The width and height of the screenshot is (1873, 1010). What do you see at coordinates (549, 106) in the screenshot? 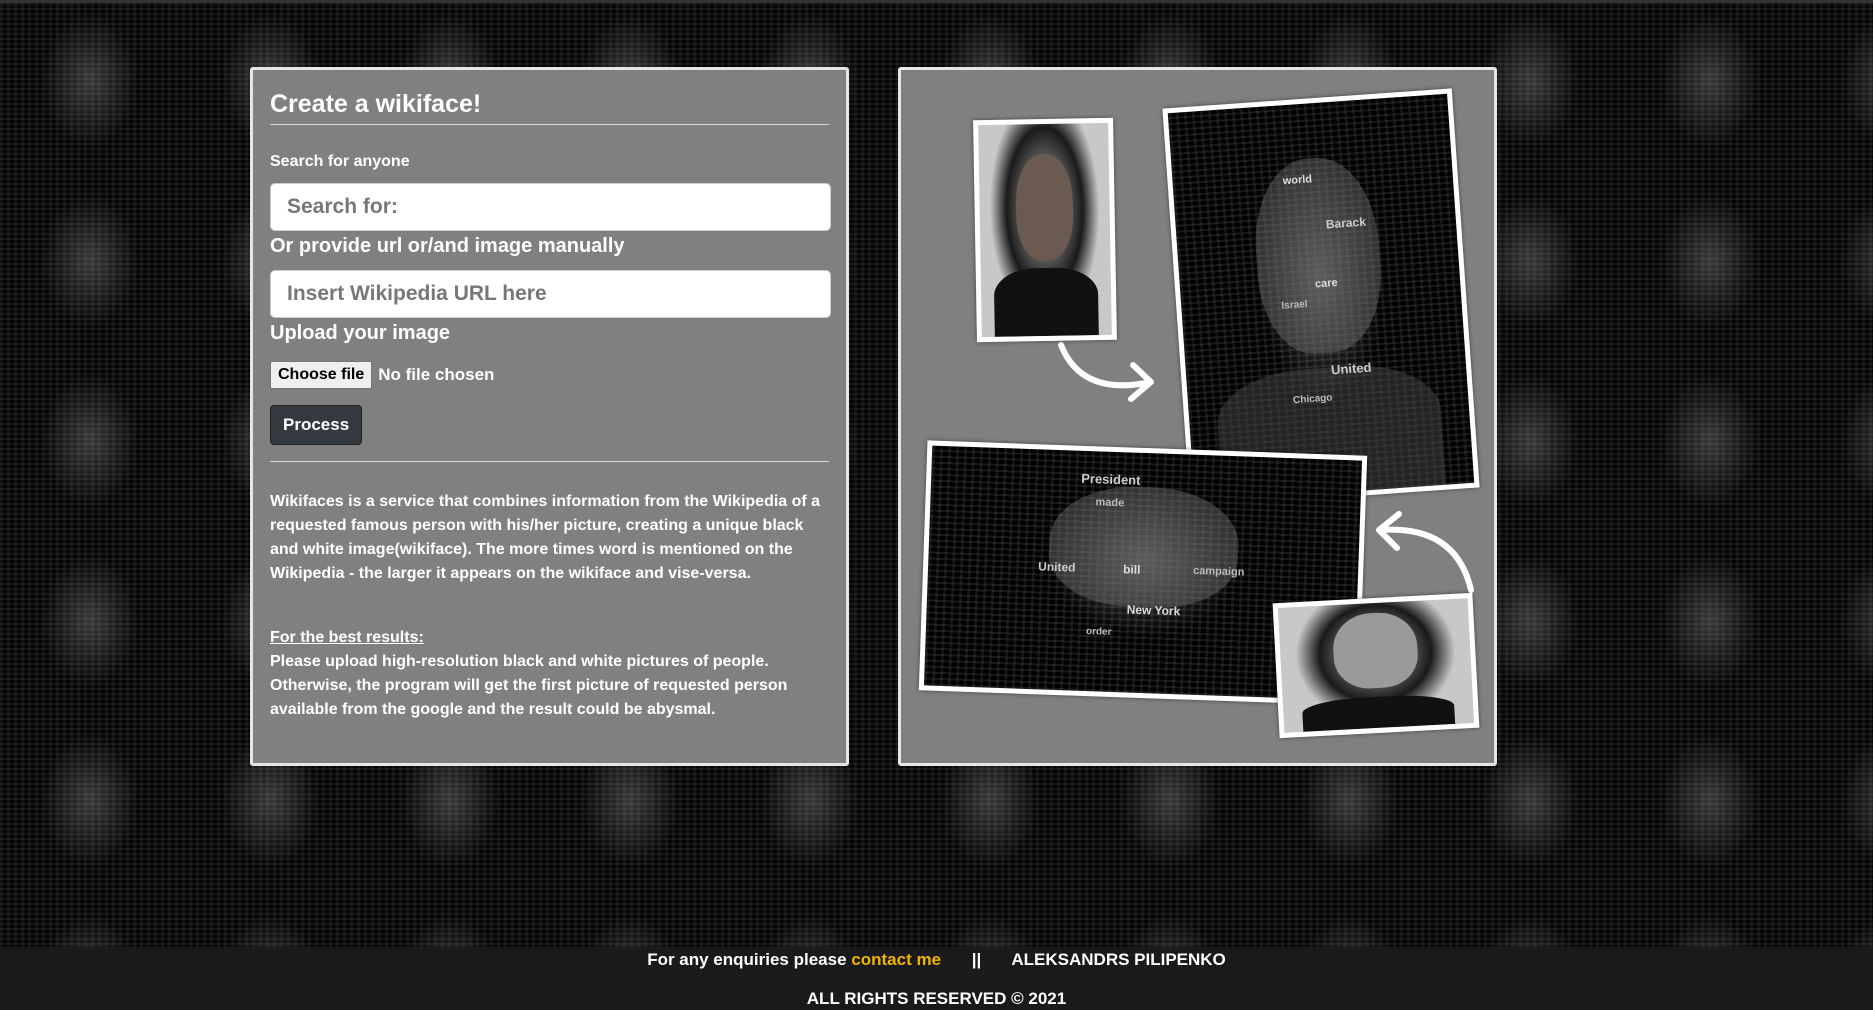
I see `panel-title: Create a wikiface!` at bounding box center [549, 106].